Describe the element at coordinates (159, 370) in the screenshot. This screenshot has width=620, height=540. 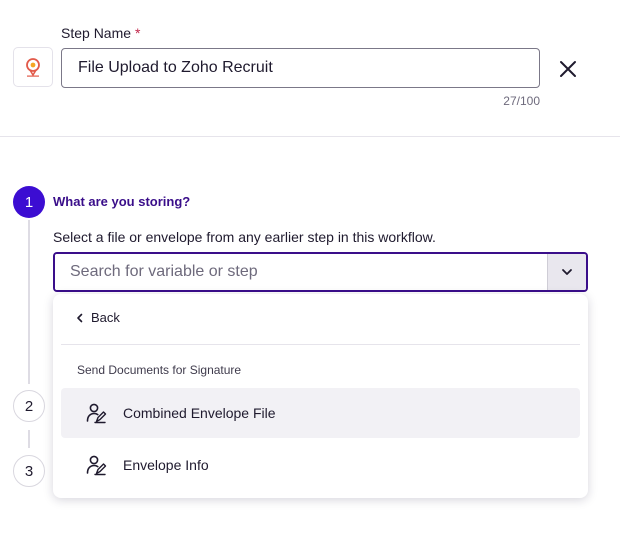
I see `menu-group-label: Send Documents for Signature` at that location.